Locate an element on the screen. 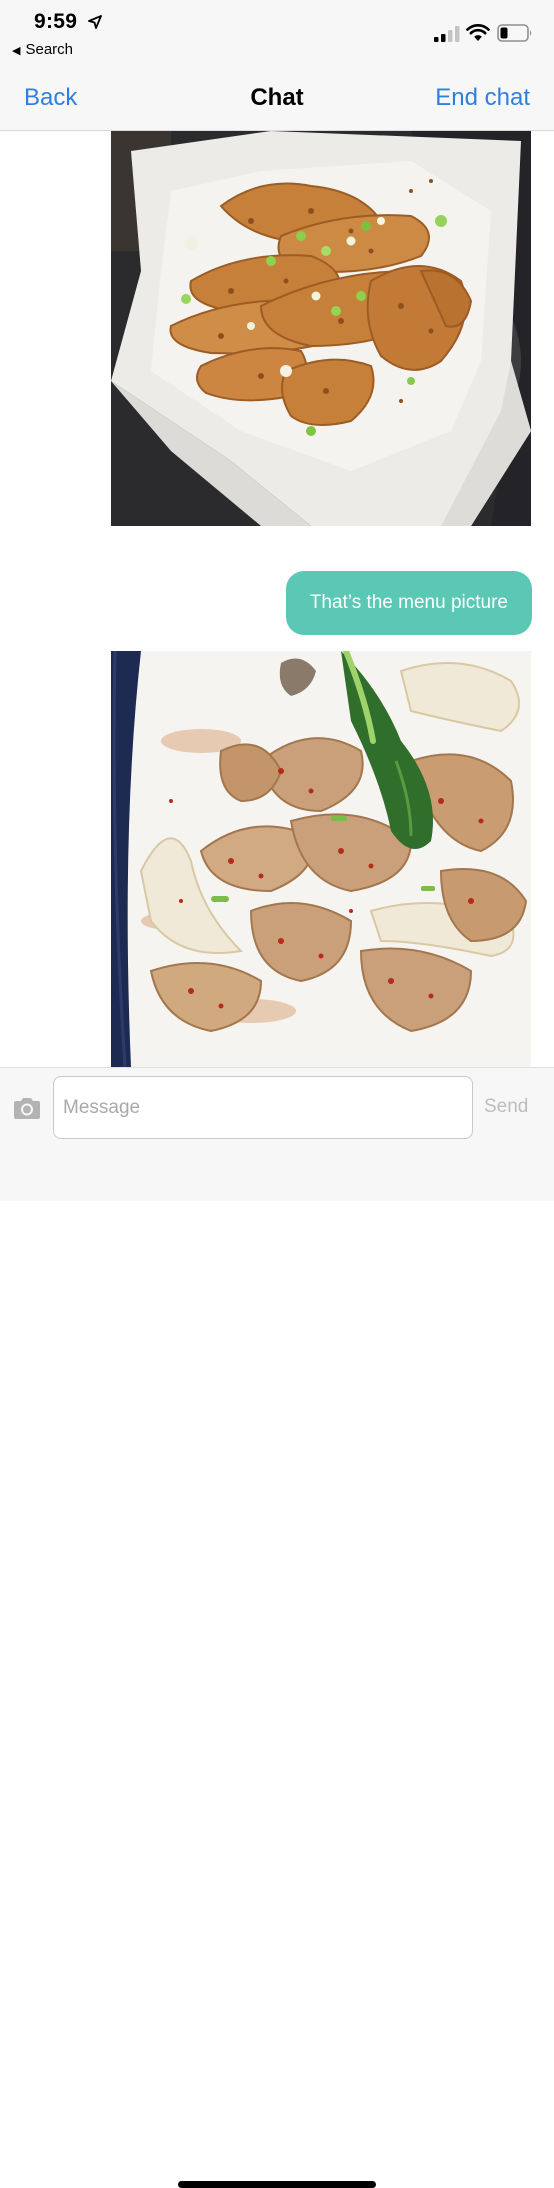  camera-icon is located at coordinates (27, 1108).